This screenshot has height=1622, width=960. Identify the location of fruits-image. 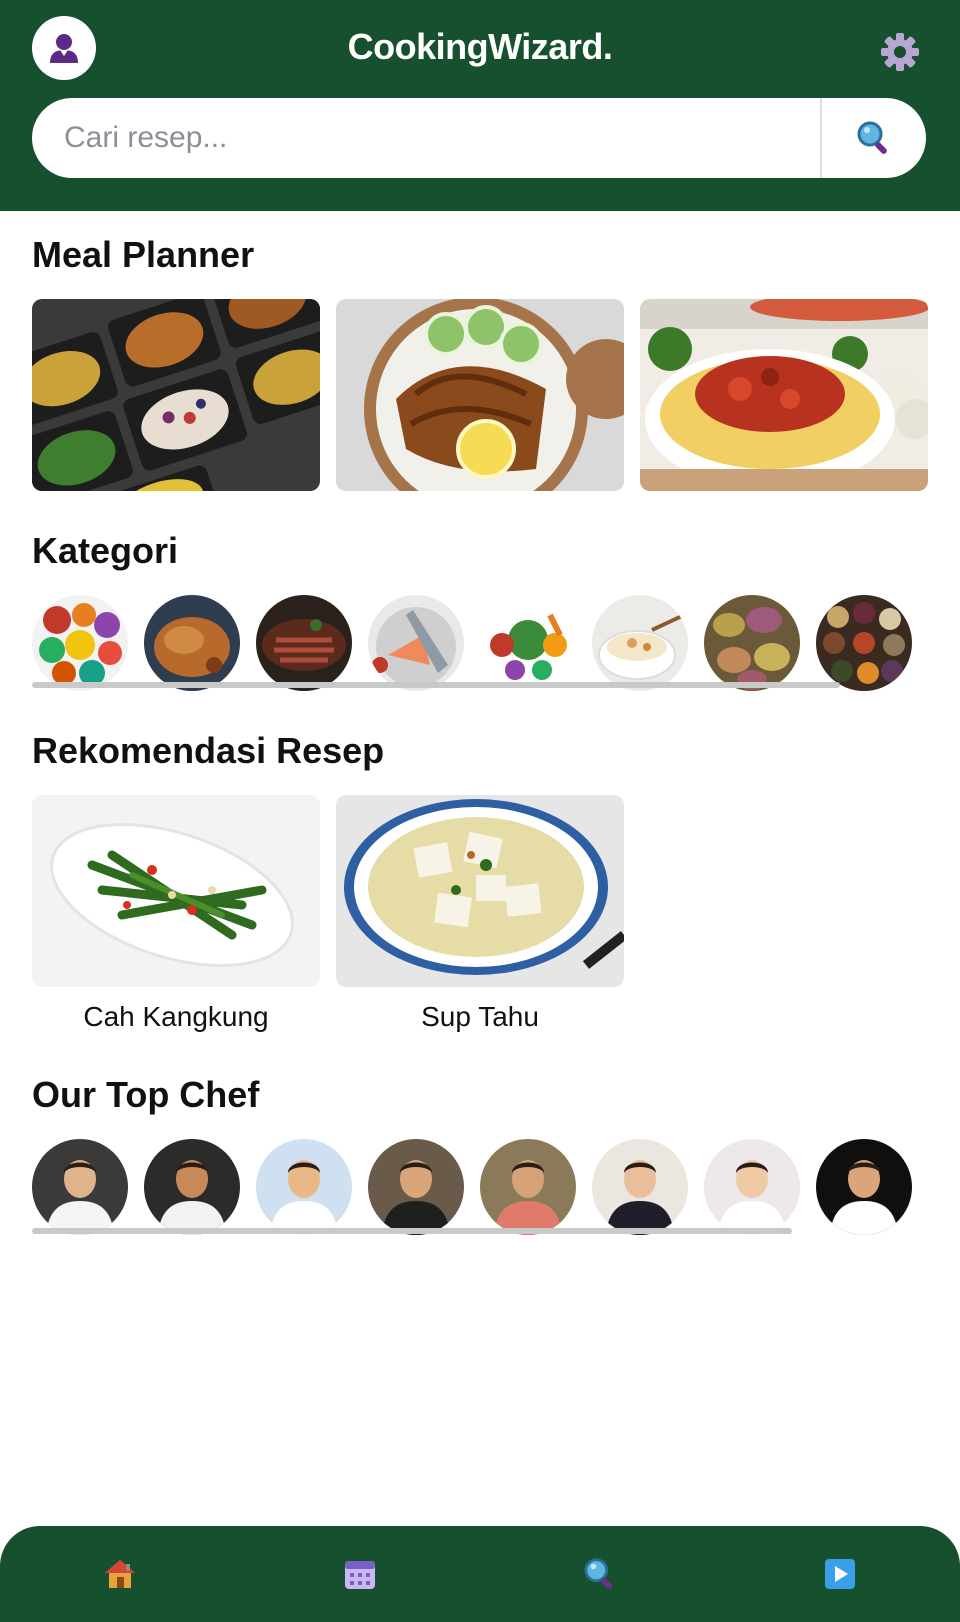
(80, 643).